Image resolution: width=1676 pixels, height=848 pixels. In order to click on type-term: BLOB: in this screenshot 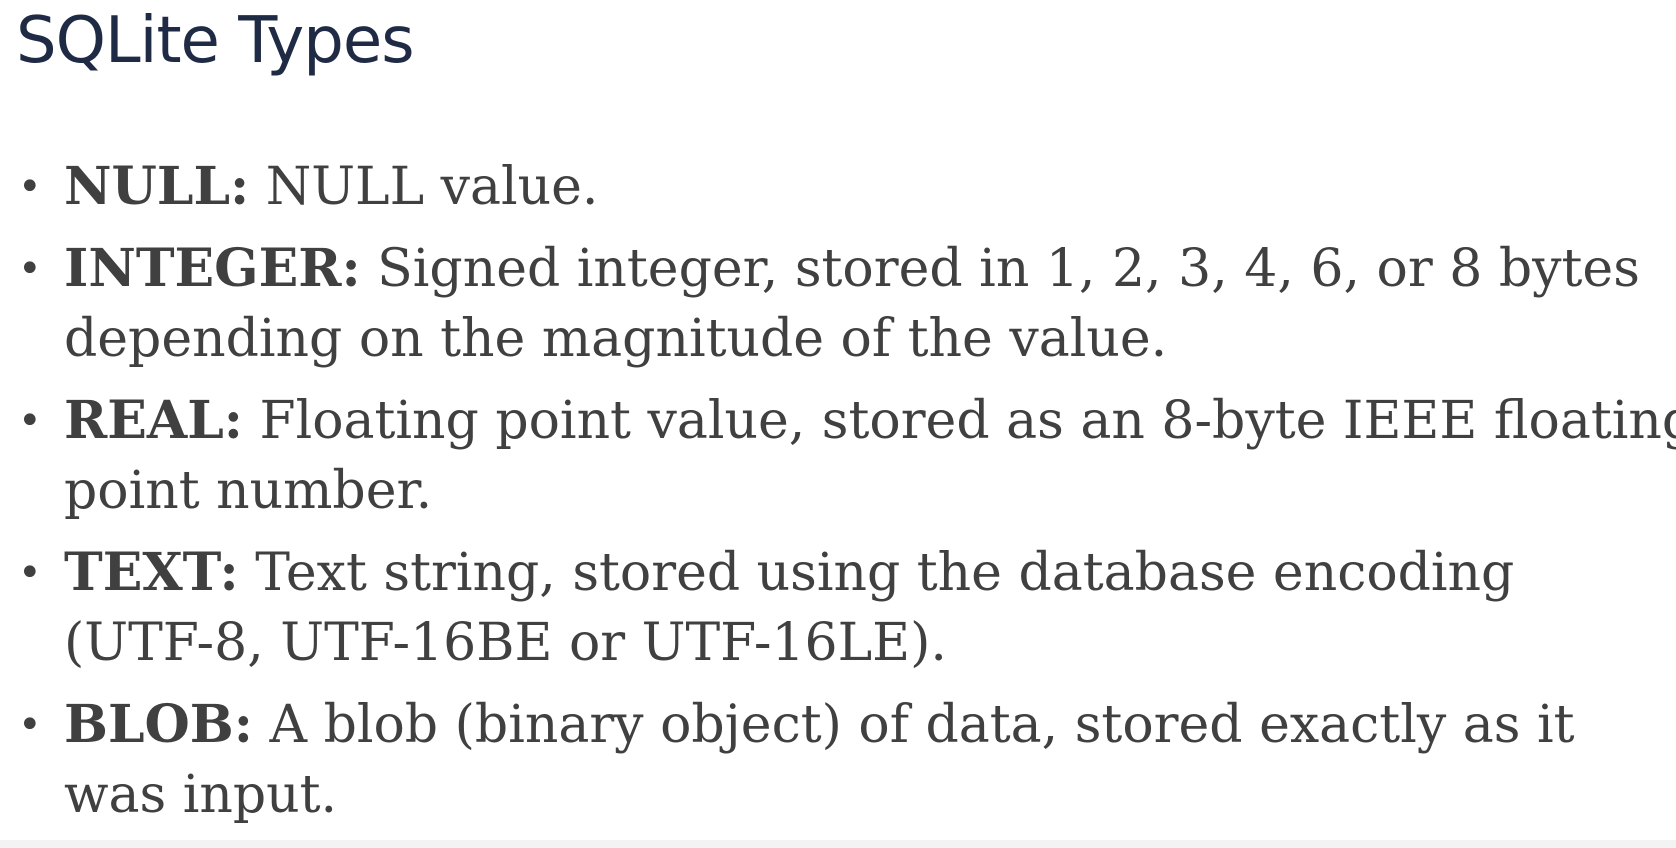, I will do `click(158, 724)`.